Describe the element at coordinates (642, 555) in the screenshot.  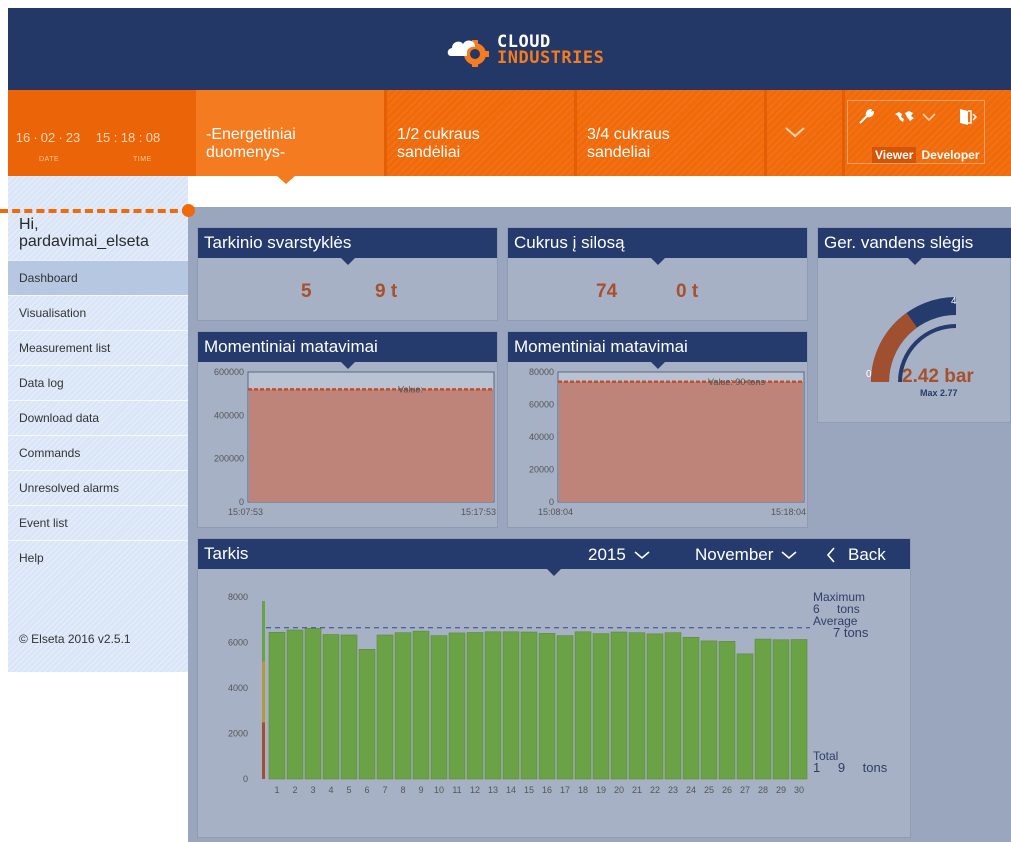
I see `chevron-down-icon` at that location.